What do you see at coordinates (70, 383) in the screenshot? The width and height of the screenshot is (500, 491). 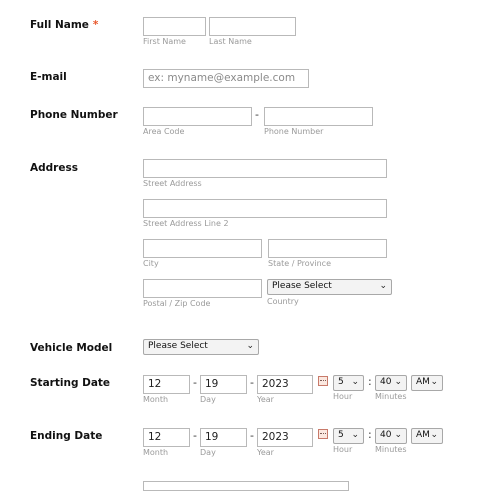 I see `starting-date-label: Starting Date` at bounding box center [70, 383].